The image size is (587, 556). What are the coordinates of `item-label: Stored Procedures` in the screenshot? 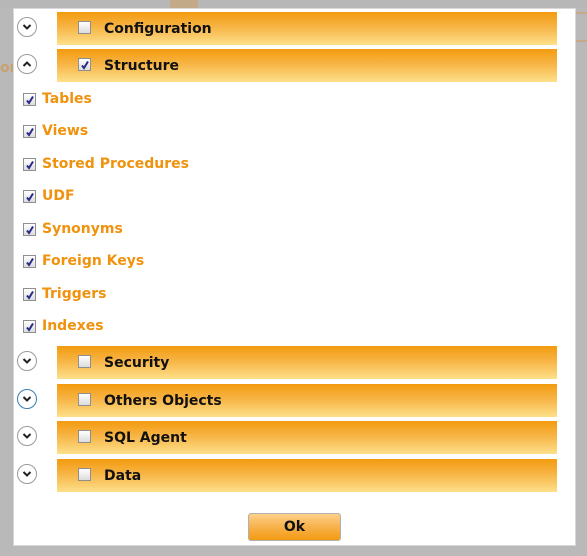 It's located at (115, 164).